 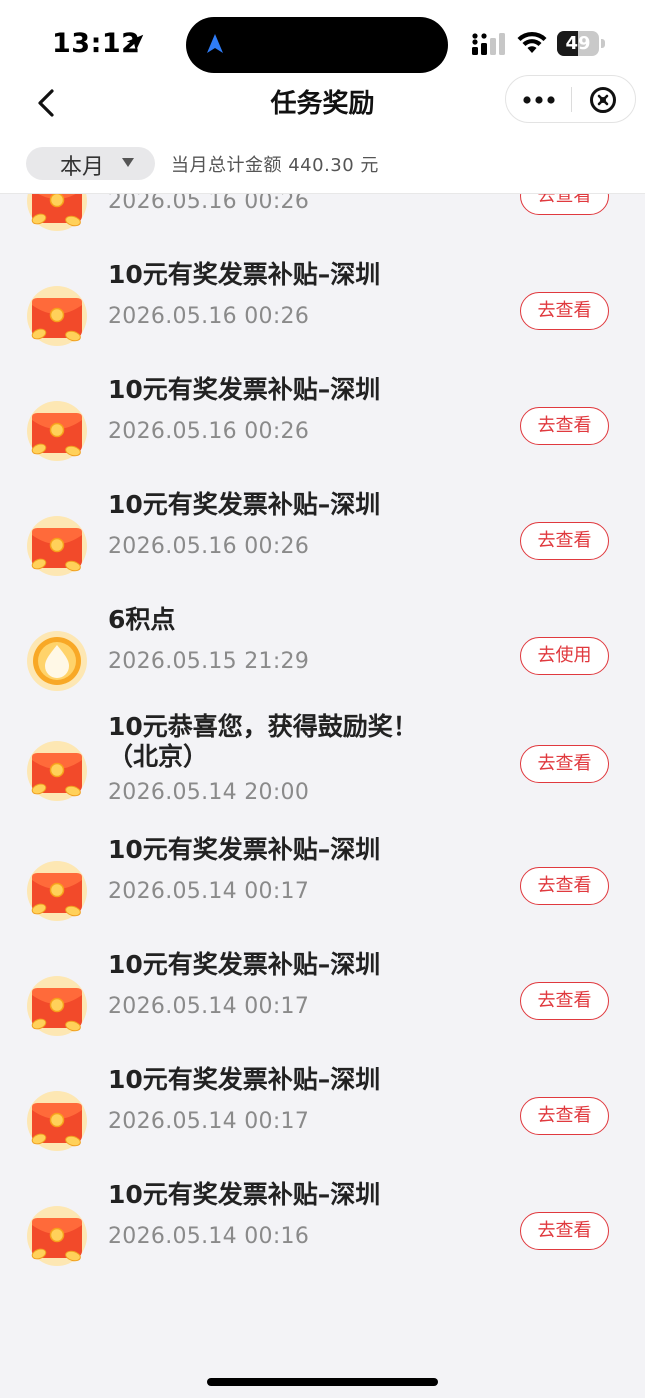 What do you see at coordinates (209, 1236) in the screenshot?
I see `item-date: 2026.05.14 00:16` at bounding box center [209, 1236].